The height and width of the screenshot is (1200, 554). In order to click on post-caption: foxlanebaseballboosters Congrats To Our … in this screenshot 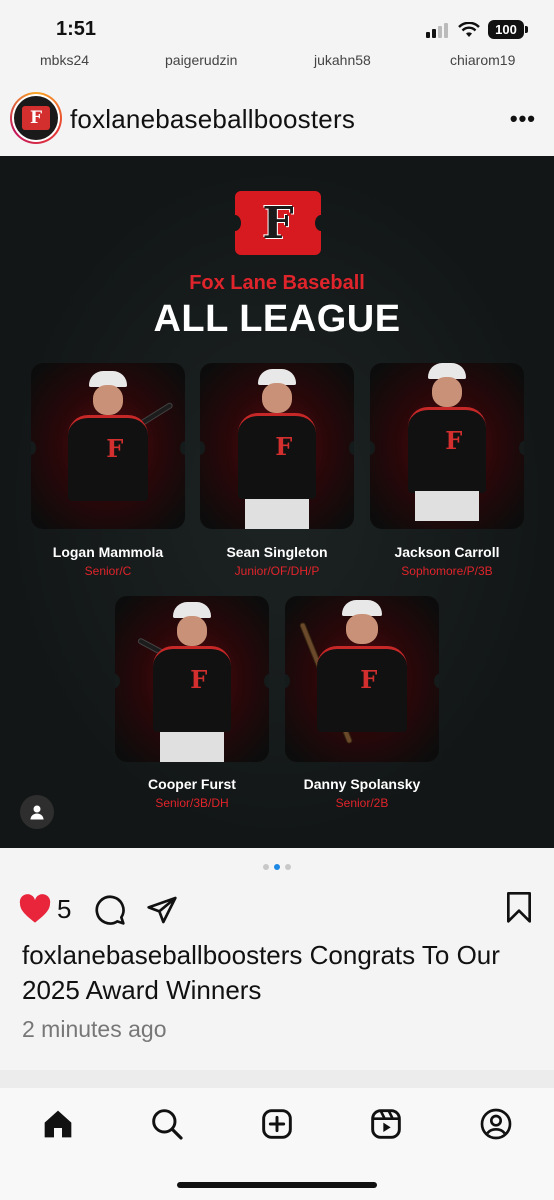, I will do `click(277, 973)`.